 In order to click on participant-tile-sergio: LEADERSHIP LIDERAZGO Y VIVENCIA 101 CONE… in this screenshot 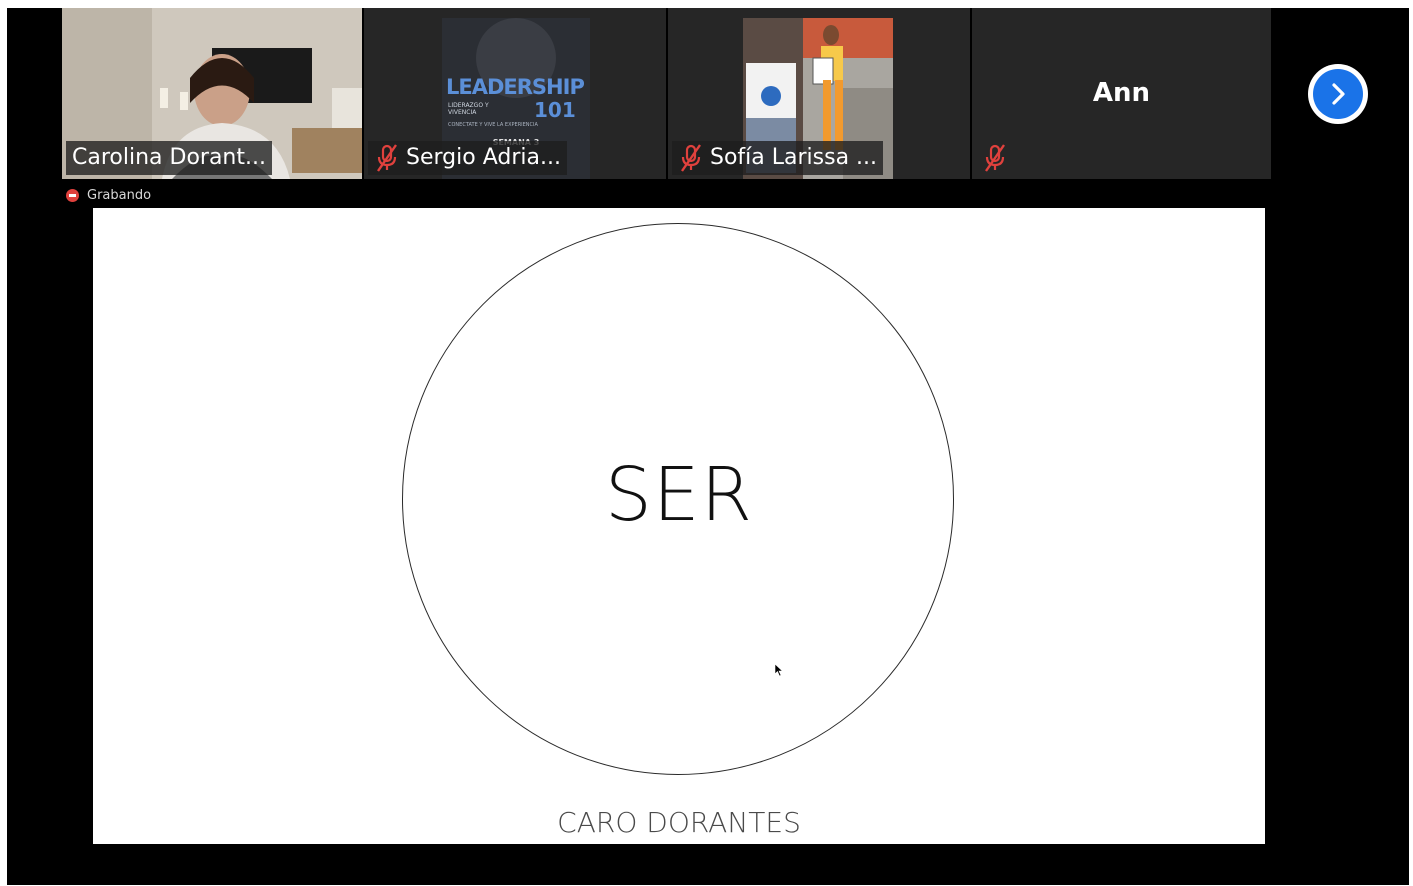, I will do `click(515, 93)`.